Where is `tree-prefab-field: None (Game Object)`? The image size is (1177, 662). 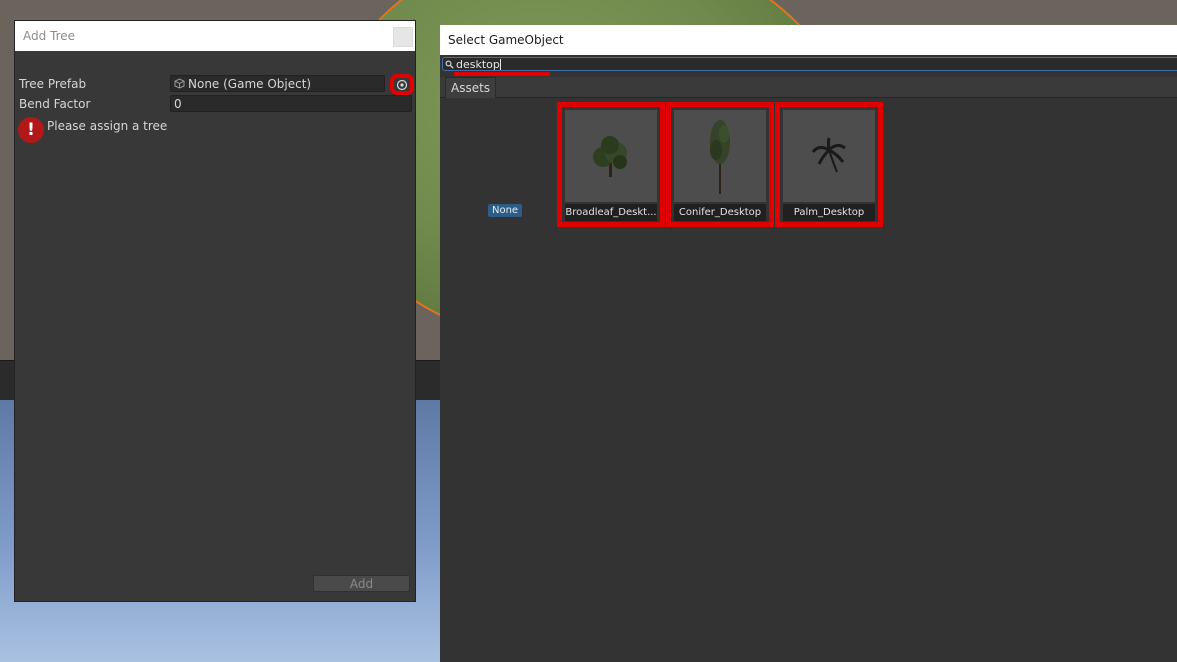
tree-prefab-field: None (Game Object) is located at coordinates (277, 83).